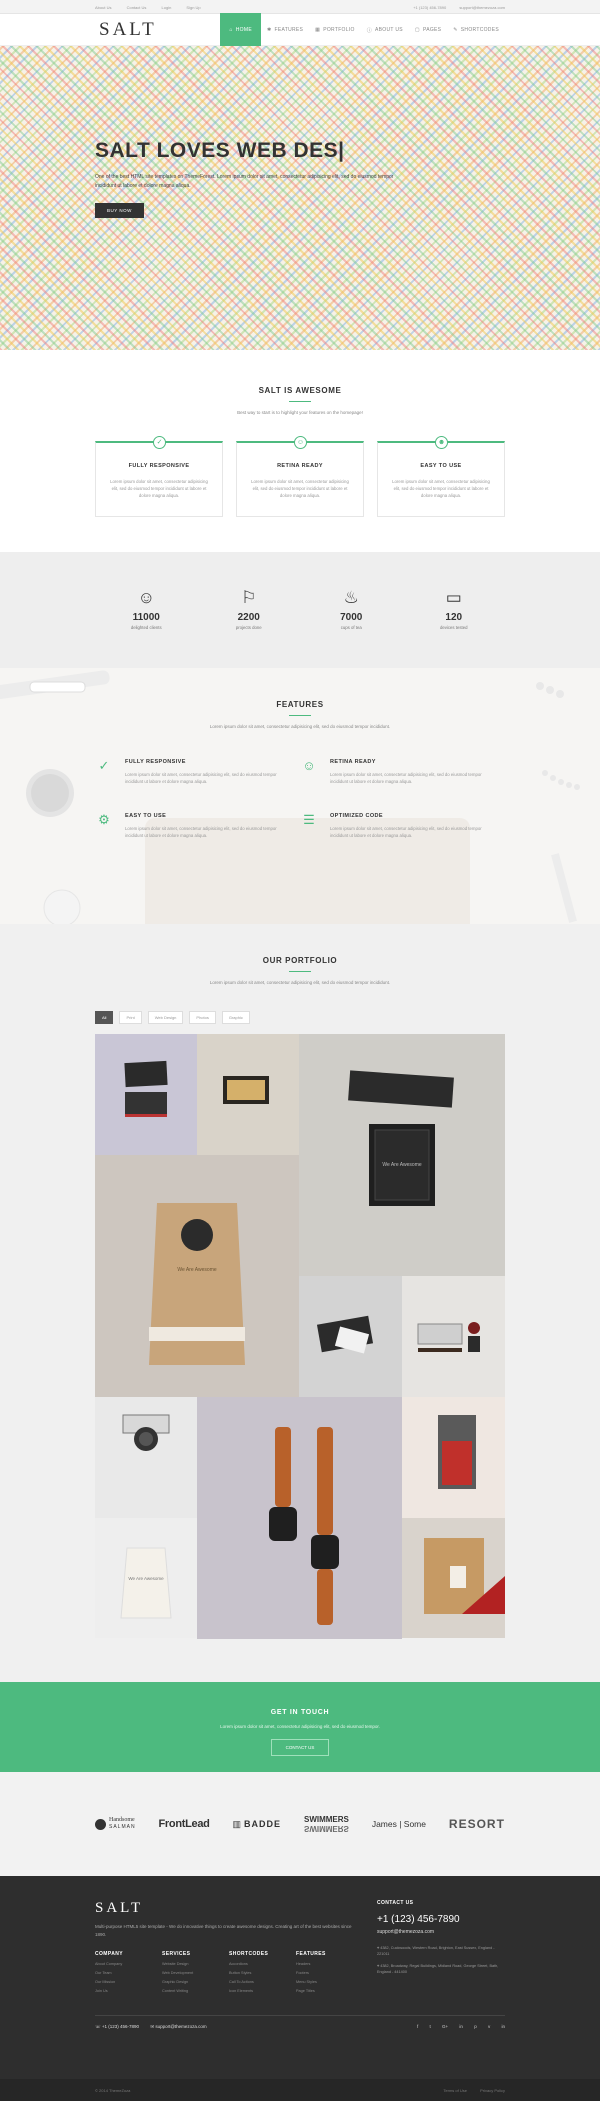 This screenshot has width=600, height=2101. What do you see at coordinates (235, 1017) in the screenshot?
I see `filter-graphic: Graphic` at bounding box center [235, 1017].